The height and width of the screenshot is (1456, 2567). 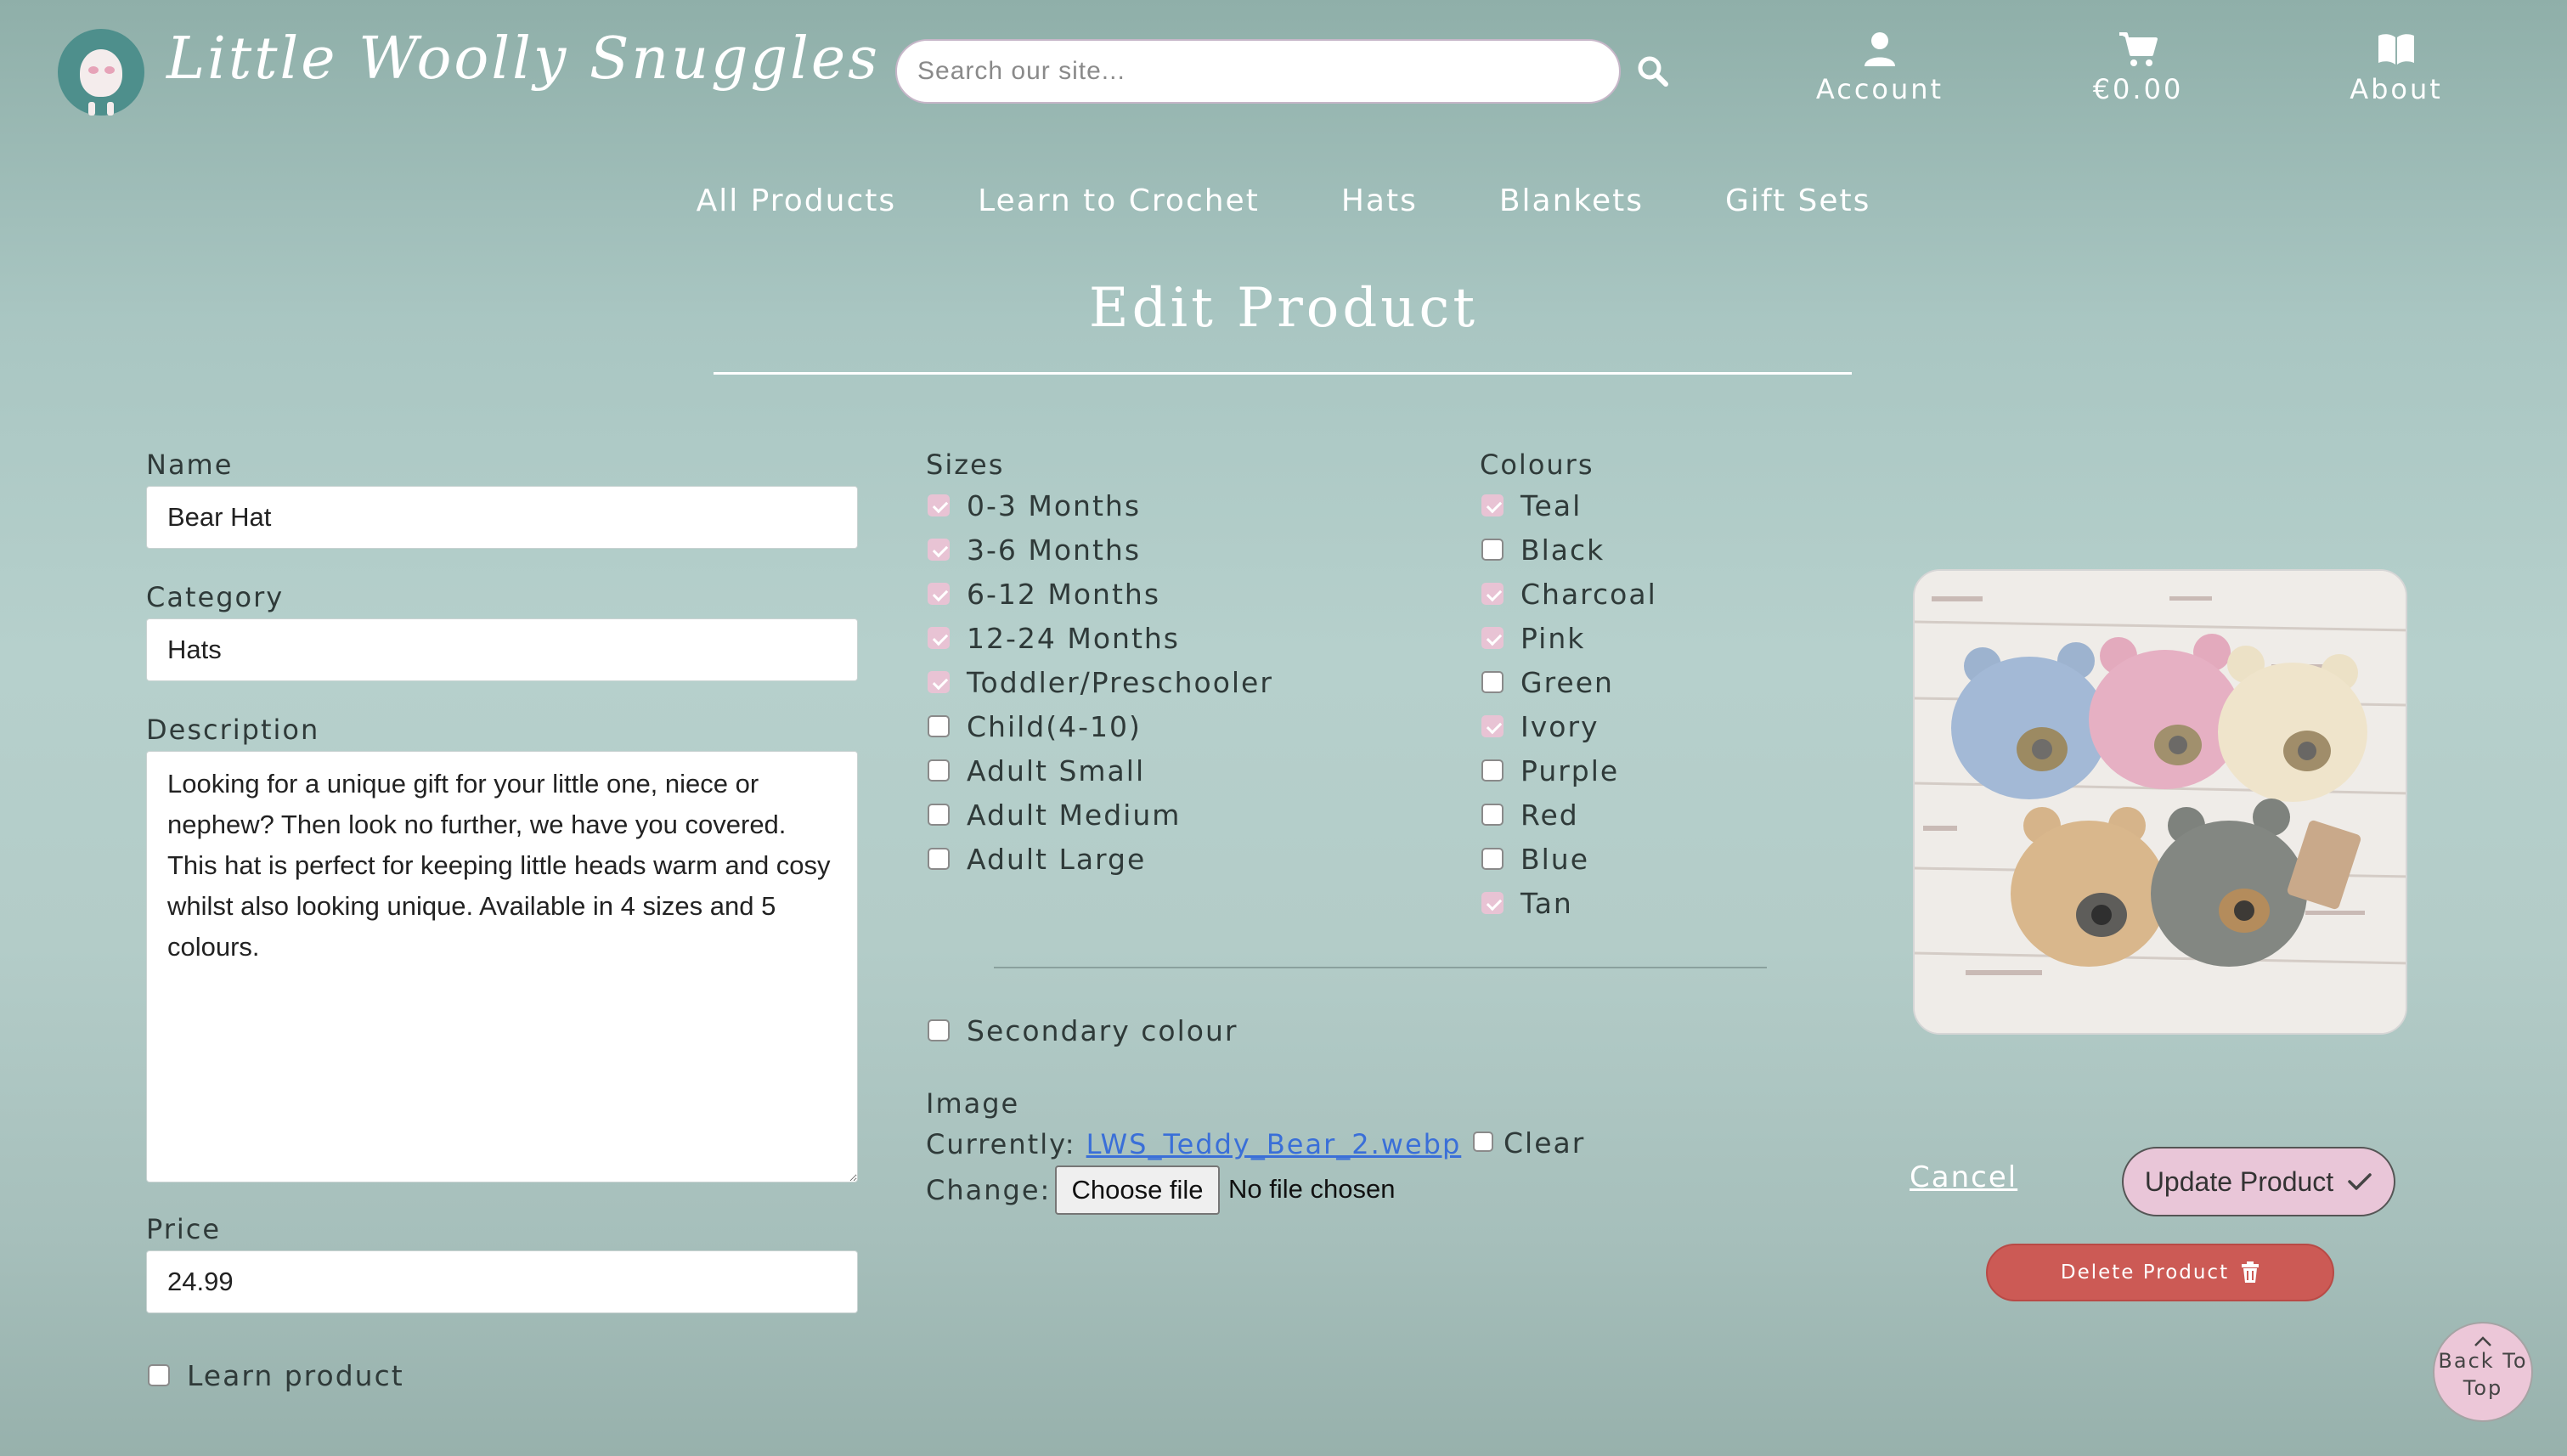 What do you see at coordinates (966, 465) in the screenshot?
I see `sizes-label: Sizes` at bounding box center [966, 465].